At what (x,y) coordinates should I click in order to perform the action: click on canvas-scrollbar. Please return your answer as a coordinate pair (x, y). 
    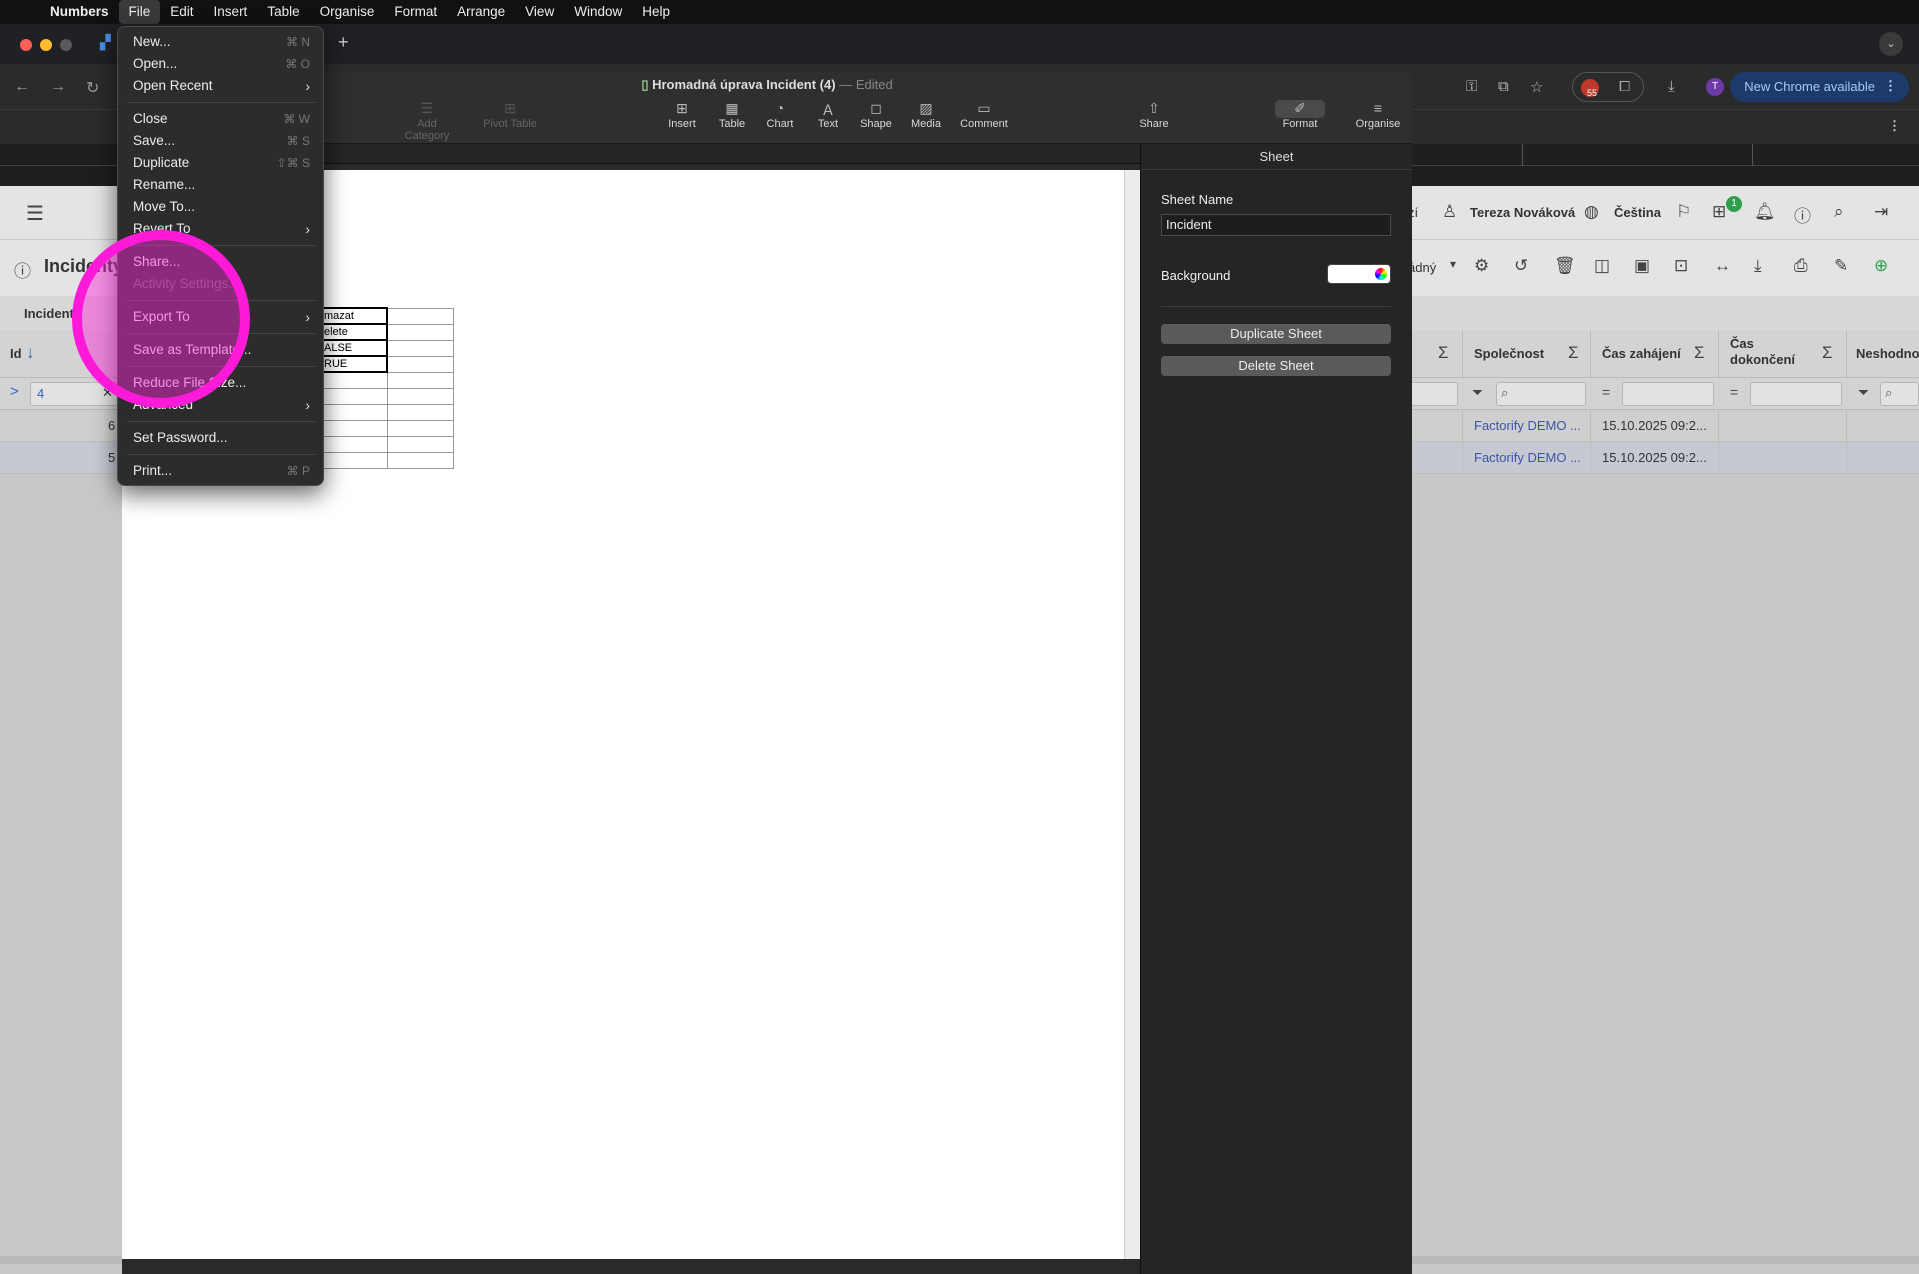
    Looking at the image, I should click on (1132, 714).